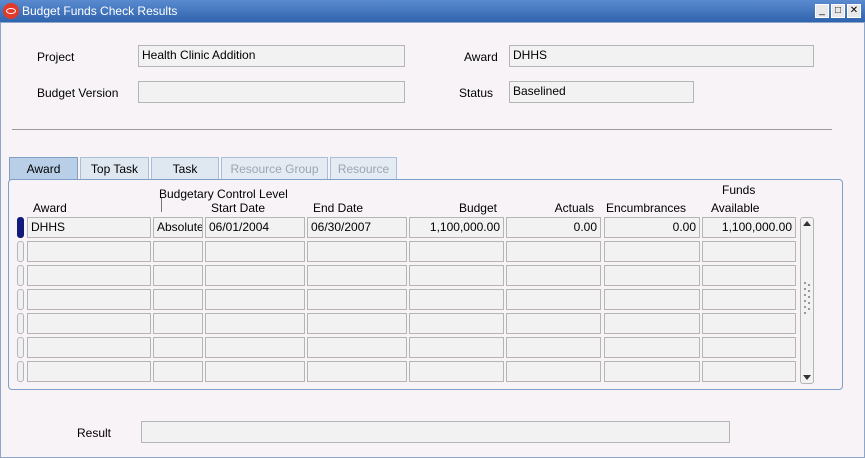  What do you see at coordinates (838, 11) in the screenshot?
I see `maximize-icon: □` at bounding box center [838, 11].